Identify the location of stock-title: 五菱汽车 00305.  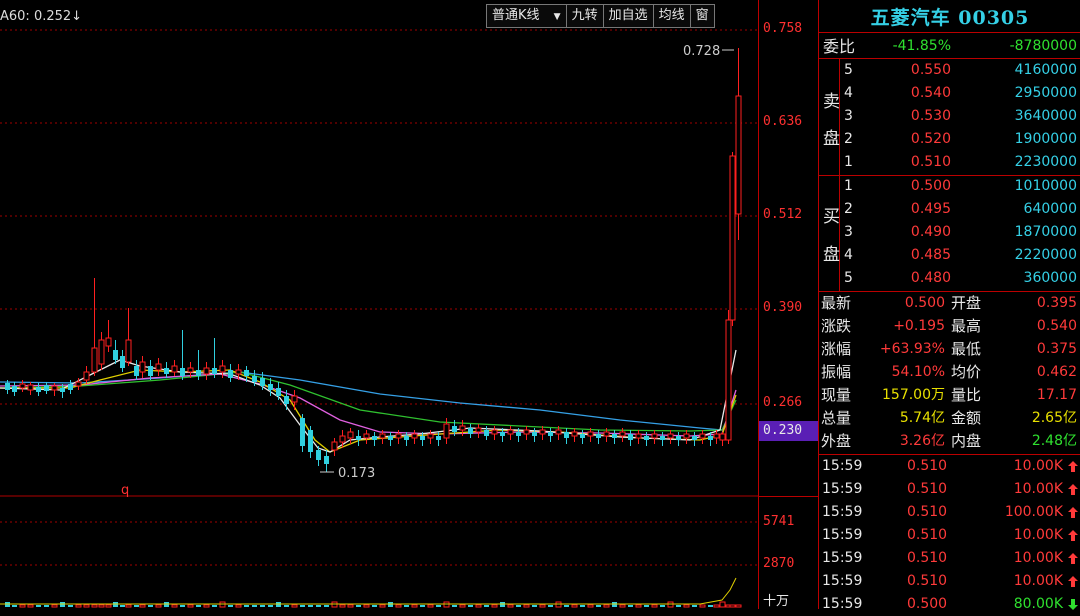
(950, 18).